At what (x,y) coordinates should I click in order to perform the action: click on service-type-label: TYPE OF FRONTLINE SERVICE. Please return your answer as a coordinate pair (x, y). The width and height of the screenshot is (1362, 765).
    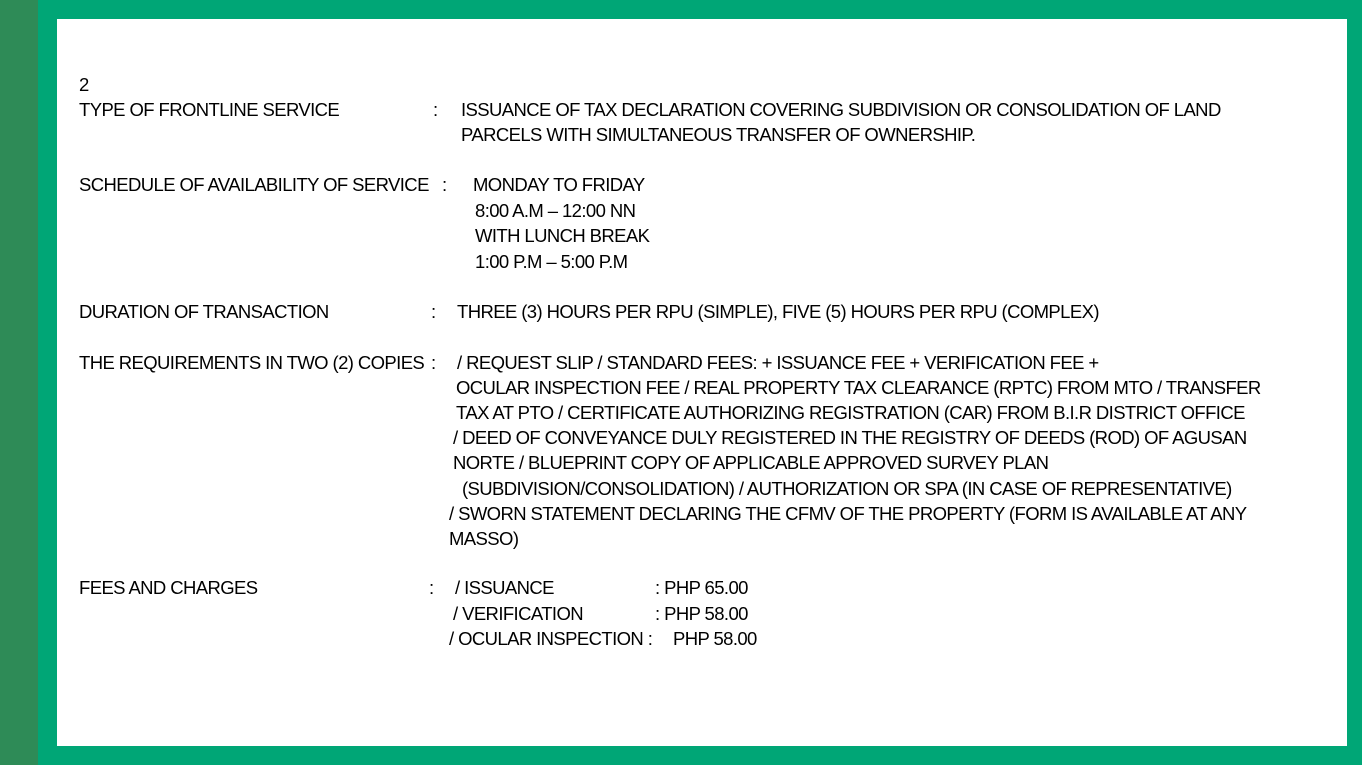
    Looking at the image, I should click on (209, 109).